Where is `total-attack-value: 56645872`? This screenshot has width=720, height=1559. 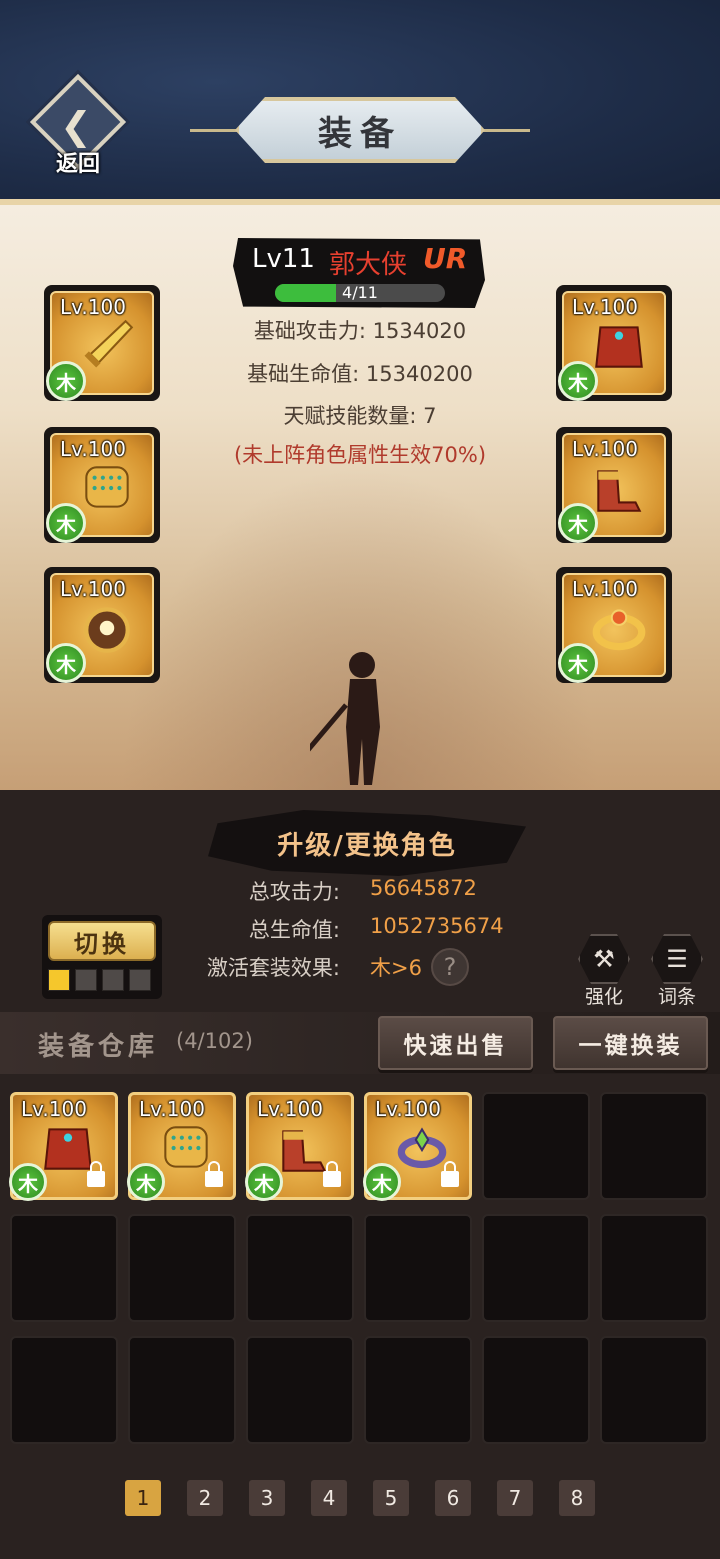
total-attack-value: 56645872 is located at coordinates (423, 888).